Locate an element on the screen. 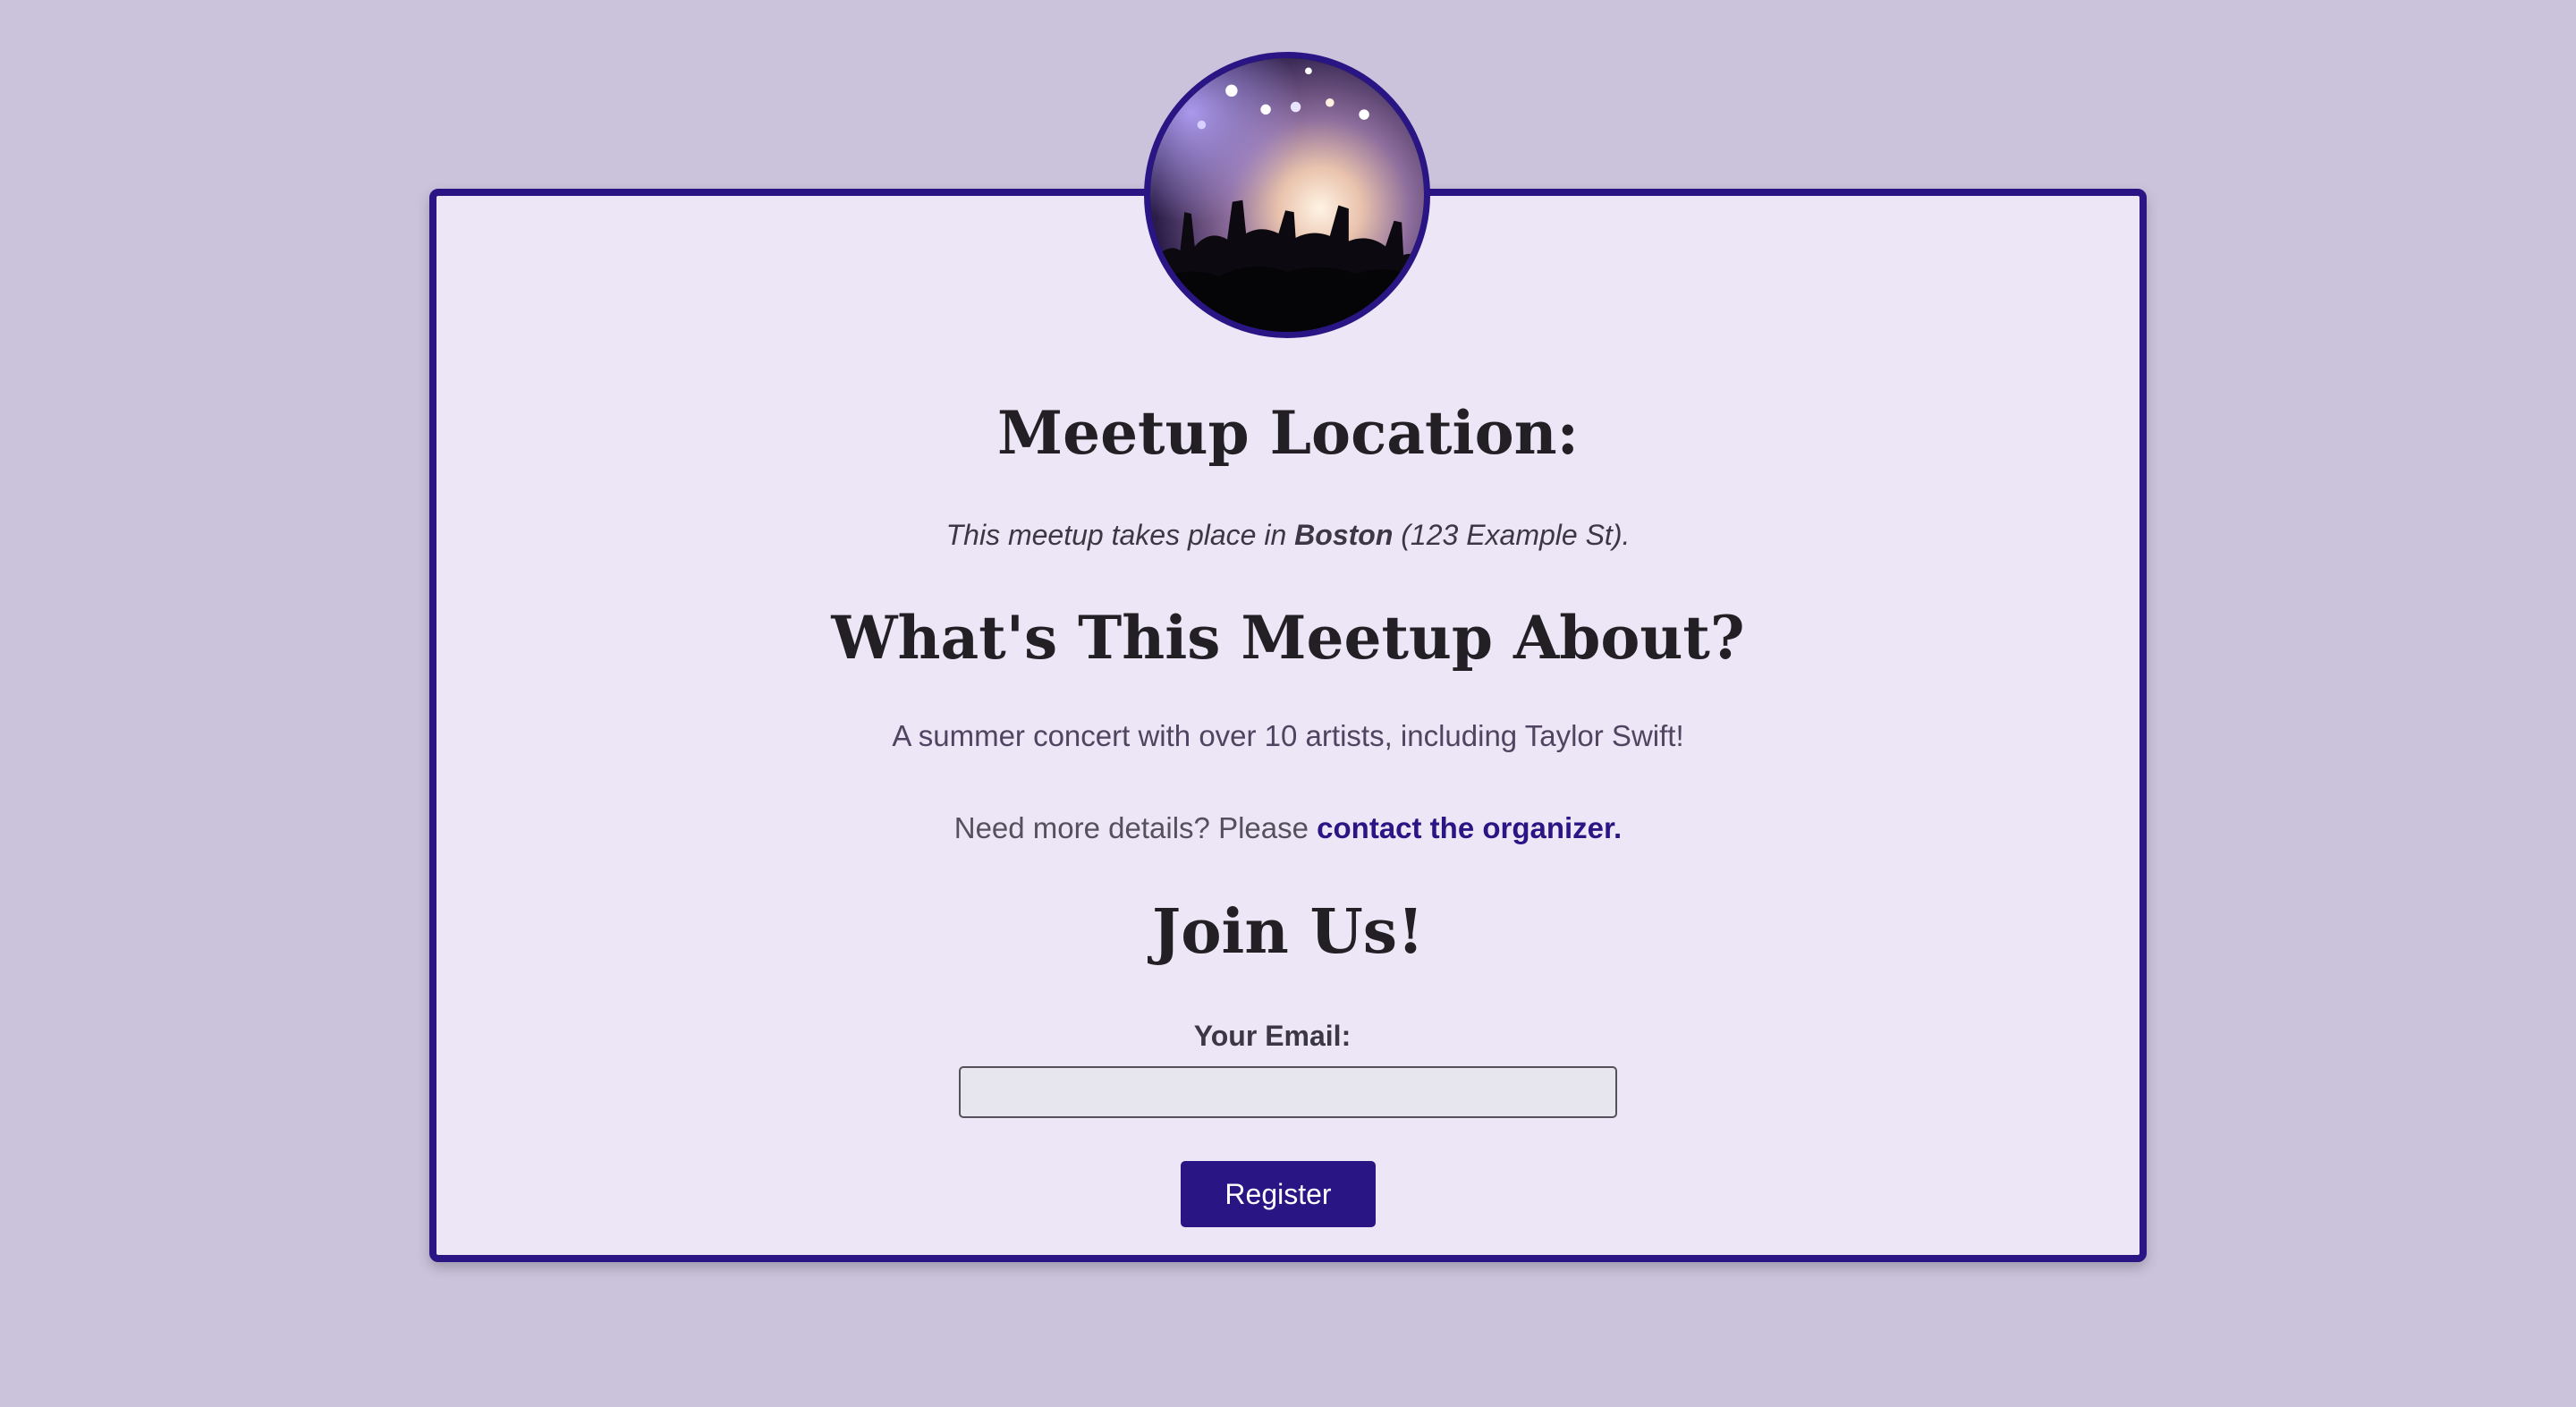 The height and width of the screenshot is (1407, 2576). concert-avatar-image is located at coordinates (1287, 195).